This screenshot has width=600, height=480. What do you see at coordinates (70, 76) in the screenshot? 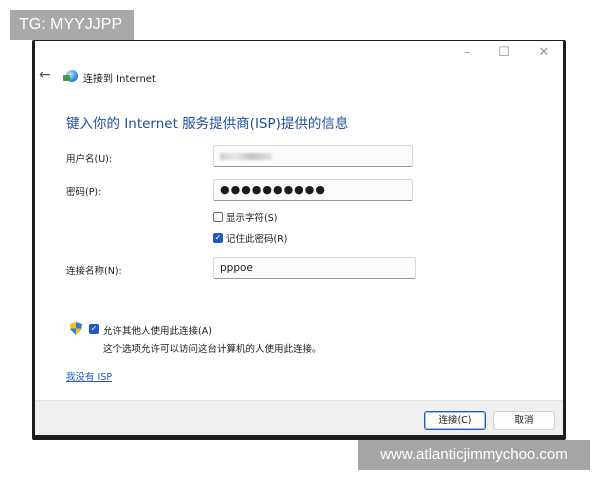
I see `network-globe-icon` at bounding box center [70, 76].